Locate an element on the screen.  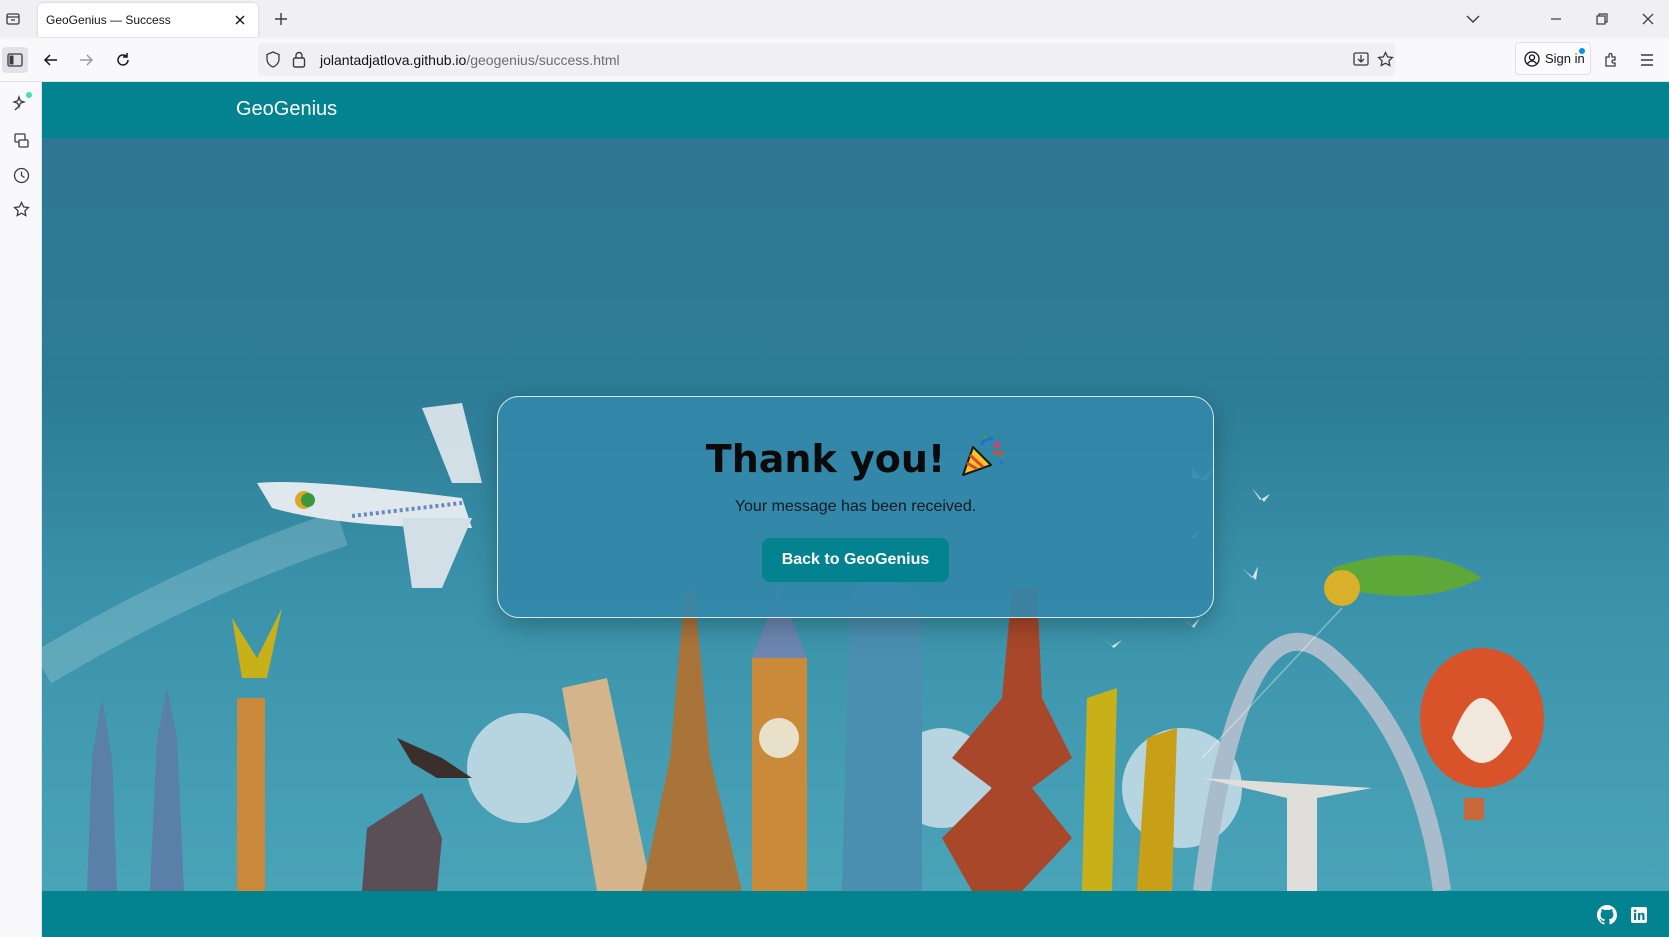
sign-in-button: Sign in is located at coordinates (1553, 58).